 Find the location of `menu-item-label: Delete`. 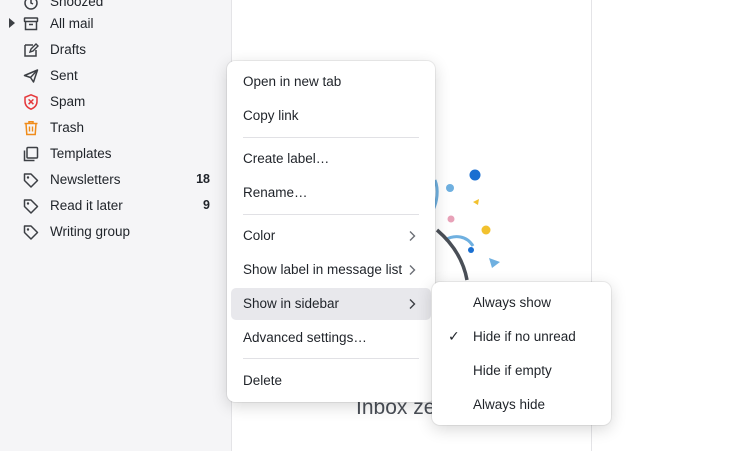

menu-item-label: Delete is located at coordinates (263, 380).